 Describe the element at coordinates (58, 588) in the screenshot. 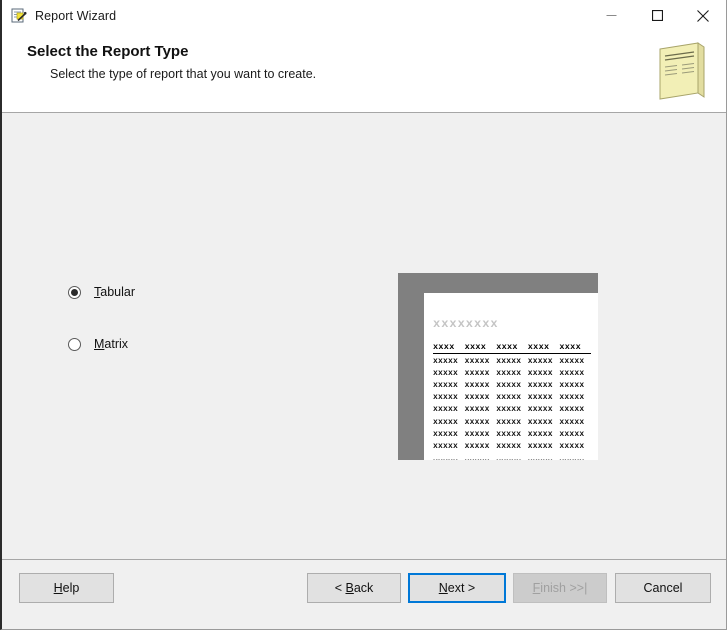

I see `accel-help: H` at that location.